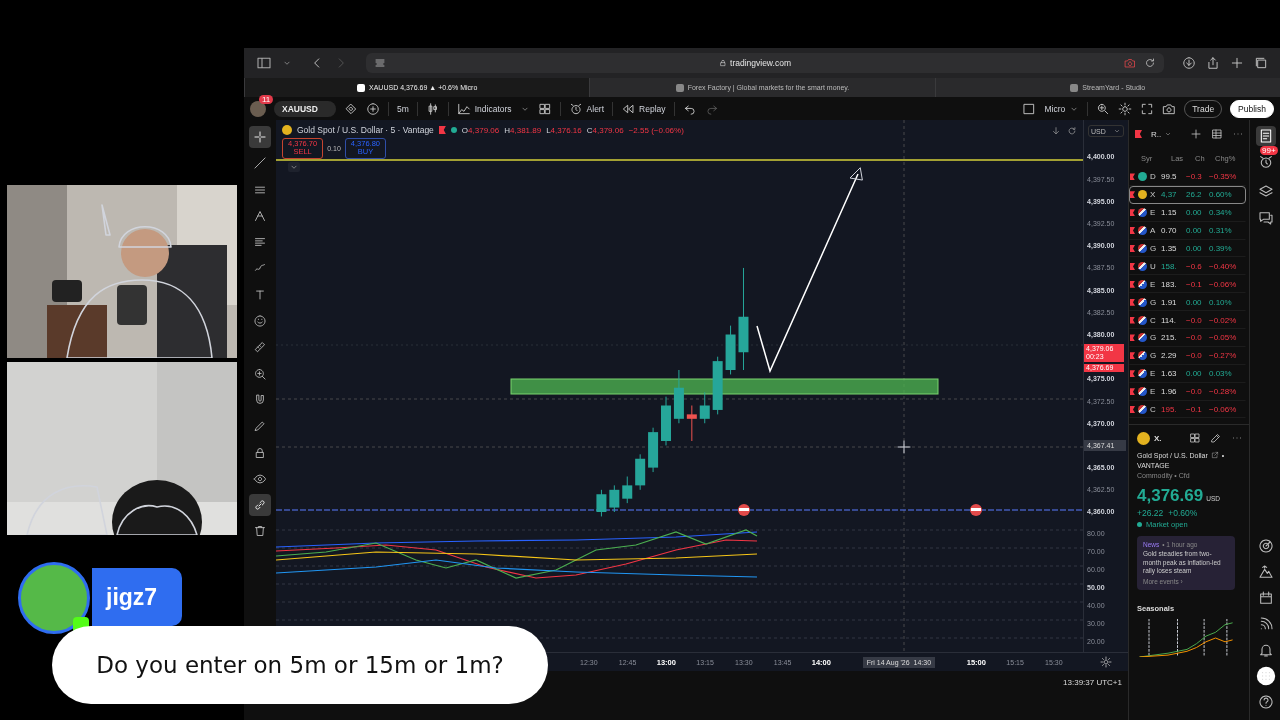 Image resolution: width=1280 pixels, height=720 pixels. What do you see at coordinates (809, 270) in the screenshot?
I see `arrow-drawing` at bounding box center [809, 270].